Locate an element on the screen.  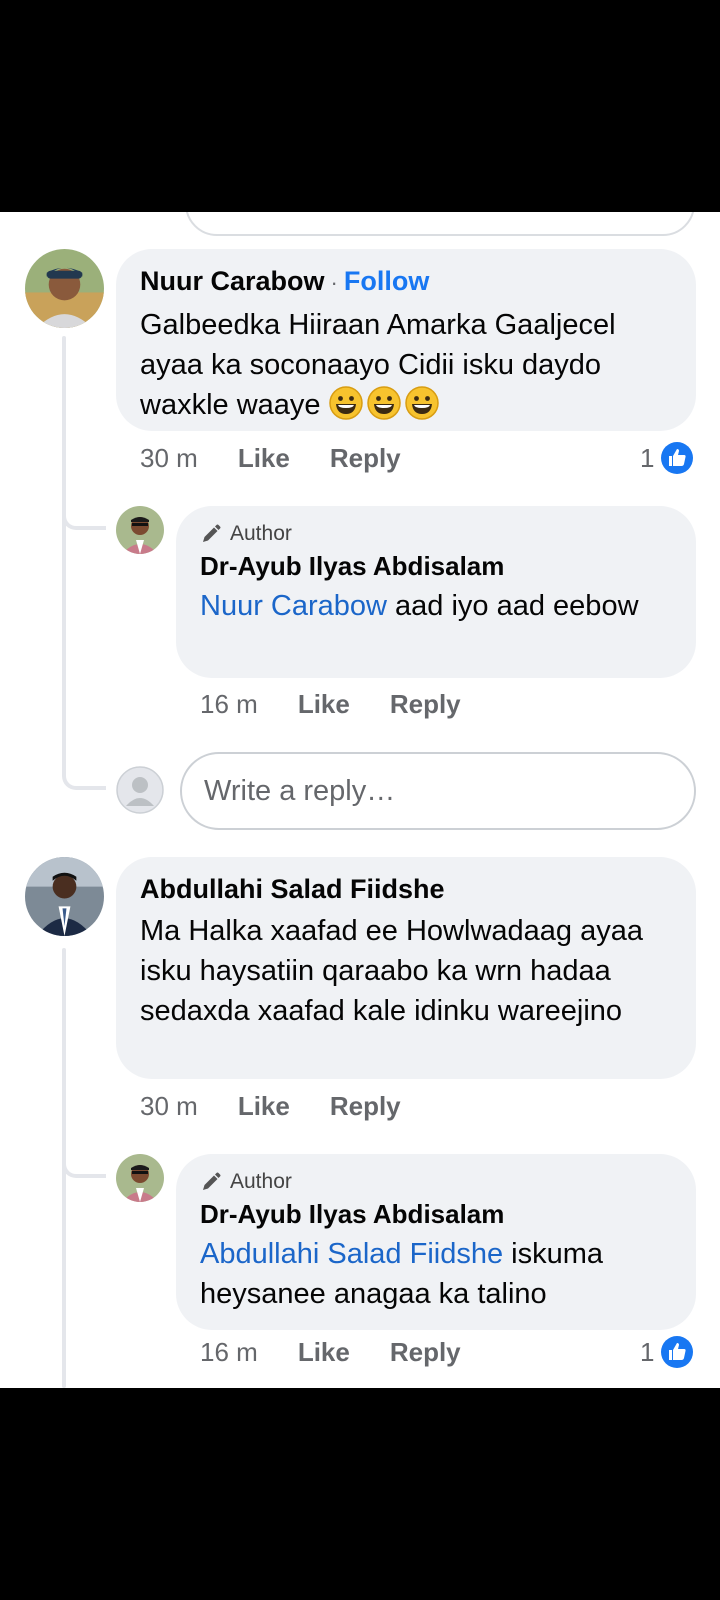
bottom-black-bar is located at coordinates (360, 1494).